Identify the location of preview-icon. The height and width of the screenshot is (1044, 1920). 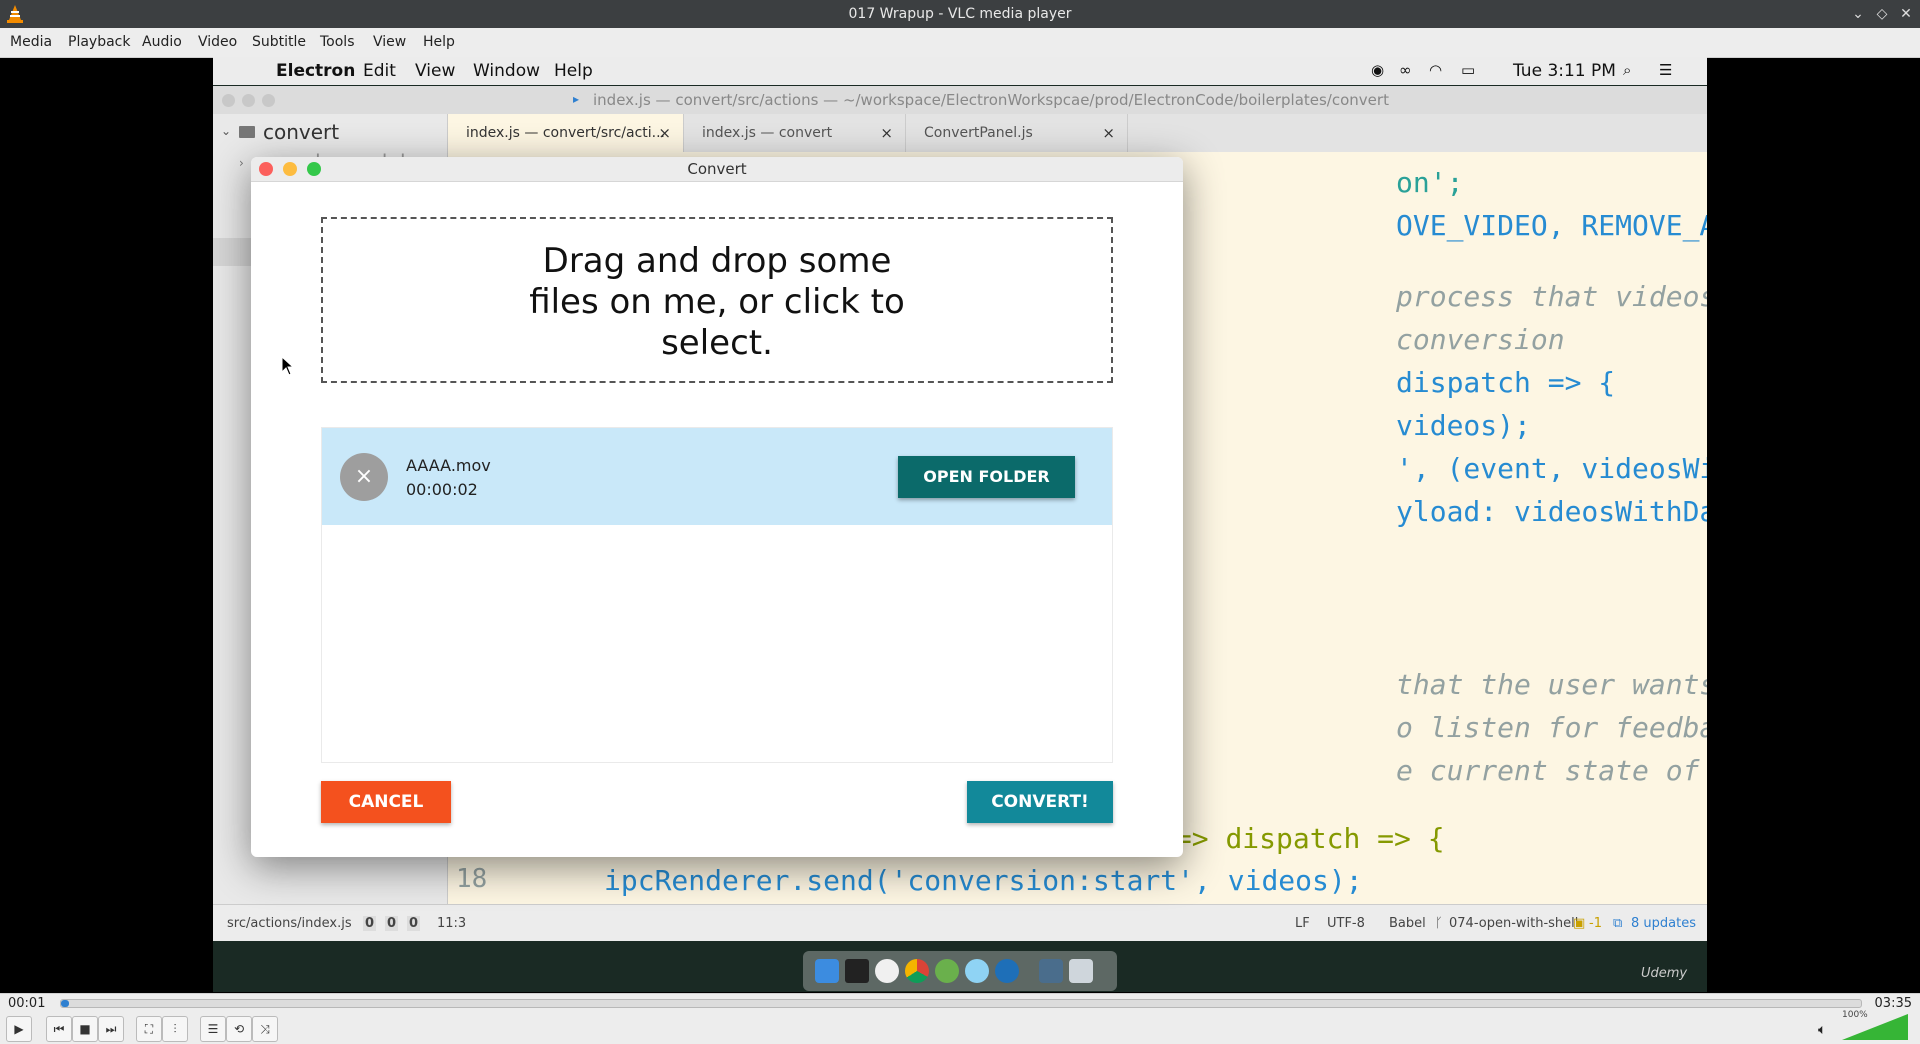
(1051, 971).